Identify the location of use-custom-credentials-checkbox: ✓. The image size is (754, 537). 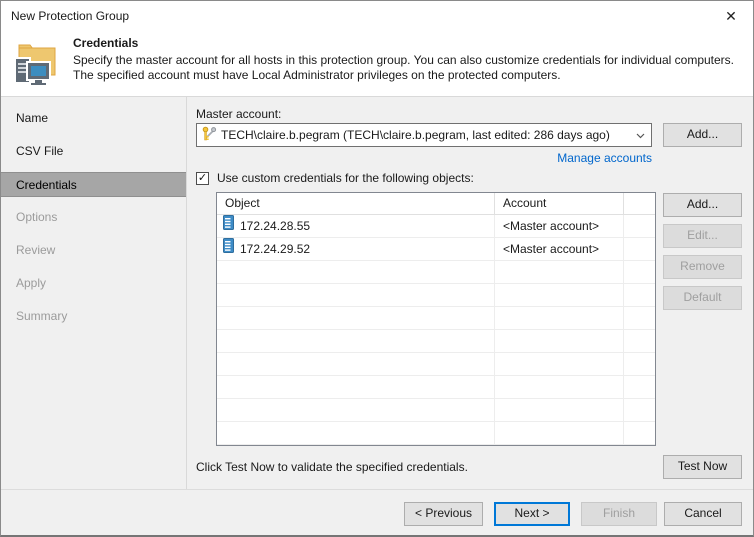
(202, 178).